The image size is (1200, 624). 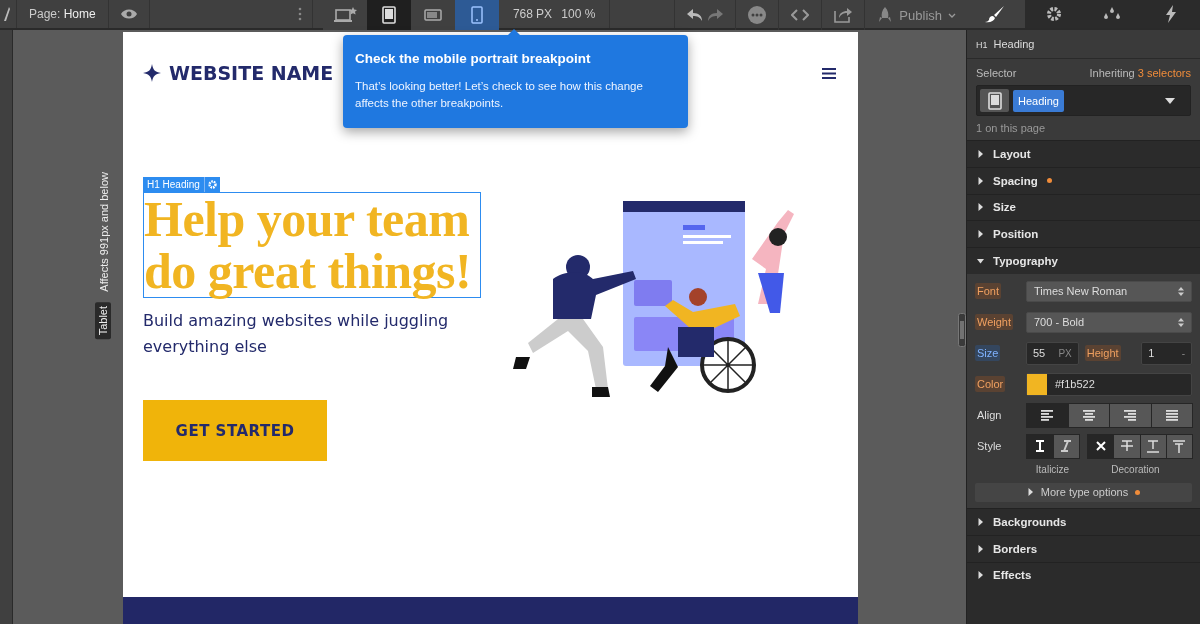 What do you see at coordinates (1038, 100) in the screenshot?
I see `class-chip: Heading` at bounding box center [1038, 100].